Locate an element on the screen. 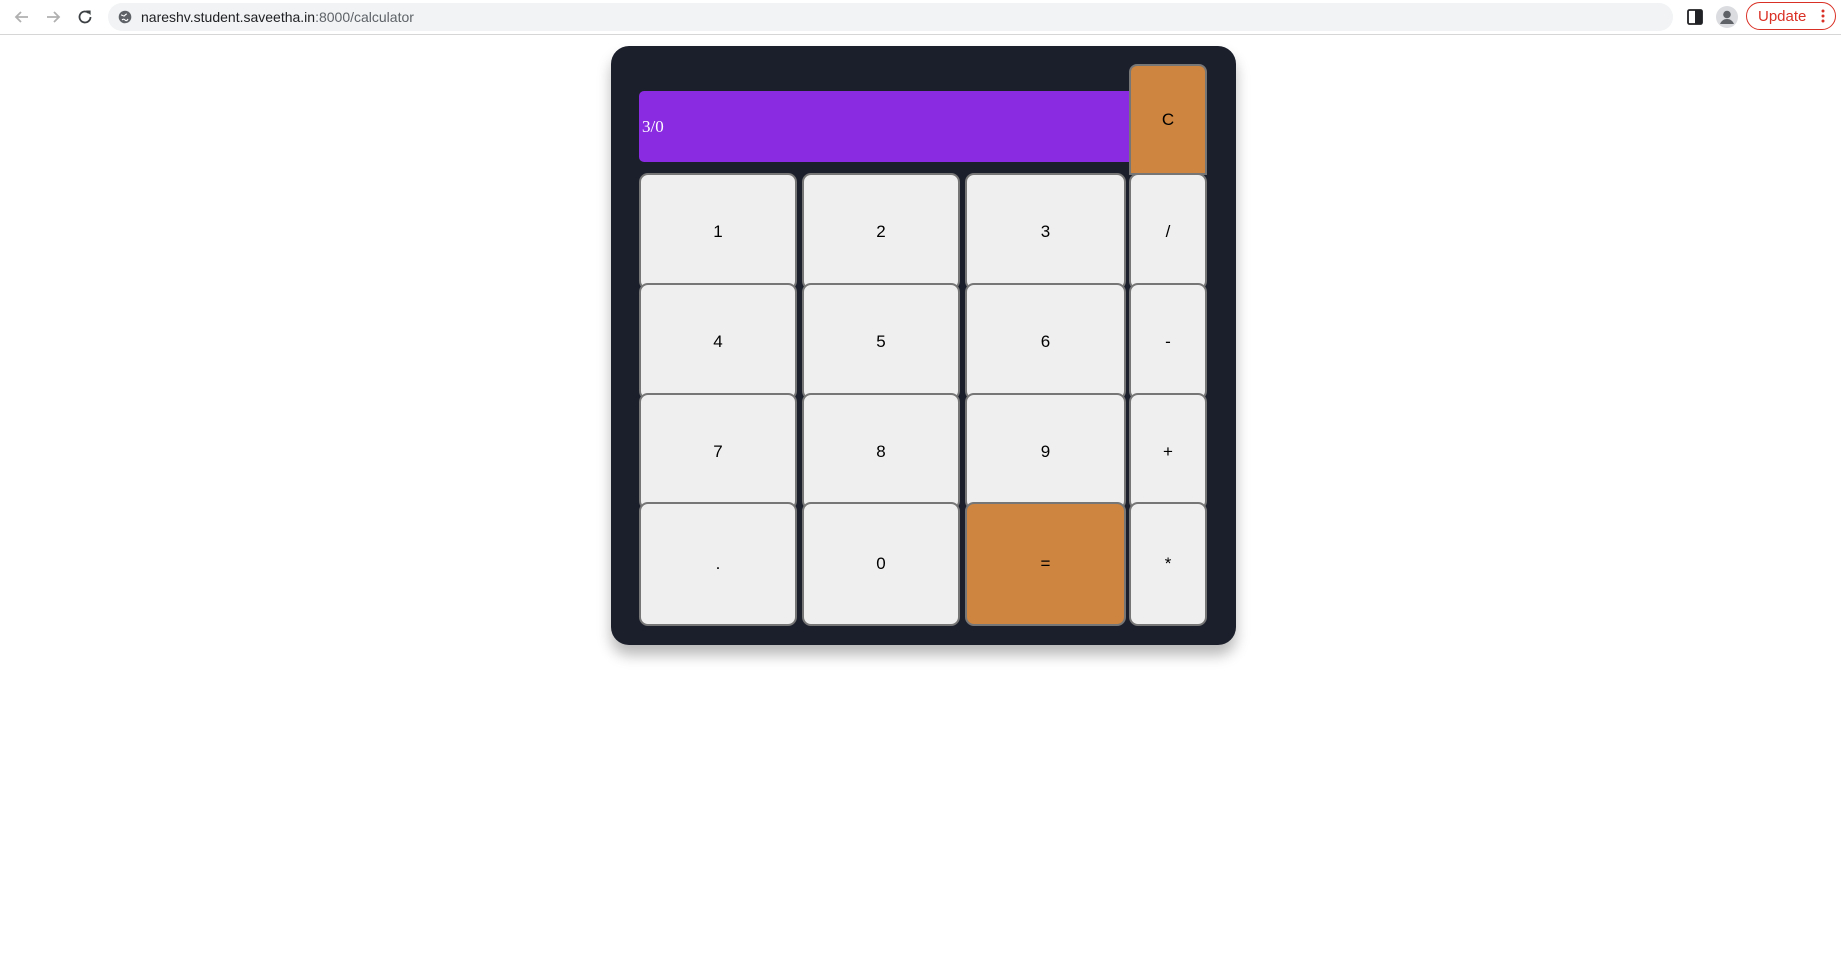 The height and width of the screenshot is (976, 1841). arrow-right-icon is located at coordinates (54, 17).